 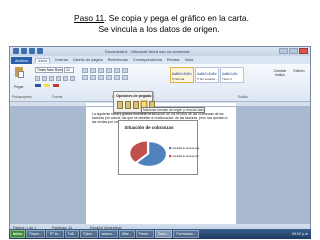 I want to click on align-right-icon, so click(x=101, y=77).